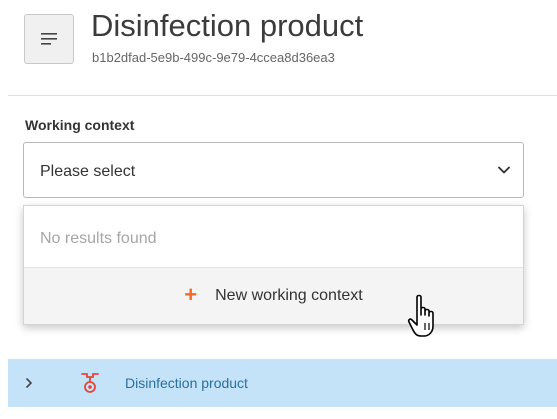  I want to click on menu-lines-icon, so click(49, 39).